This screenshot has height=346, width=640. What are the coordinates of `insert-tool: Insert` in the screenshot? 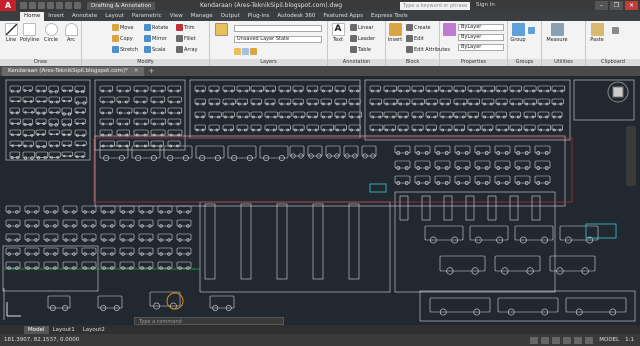 It's located at (395, 33).